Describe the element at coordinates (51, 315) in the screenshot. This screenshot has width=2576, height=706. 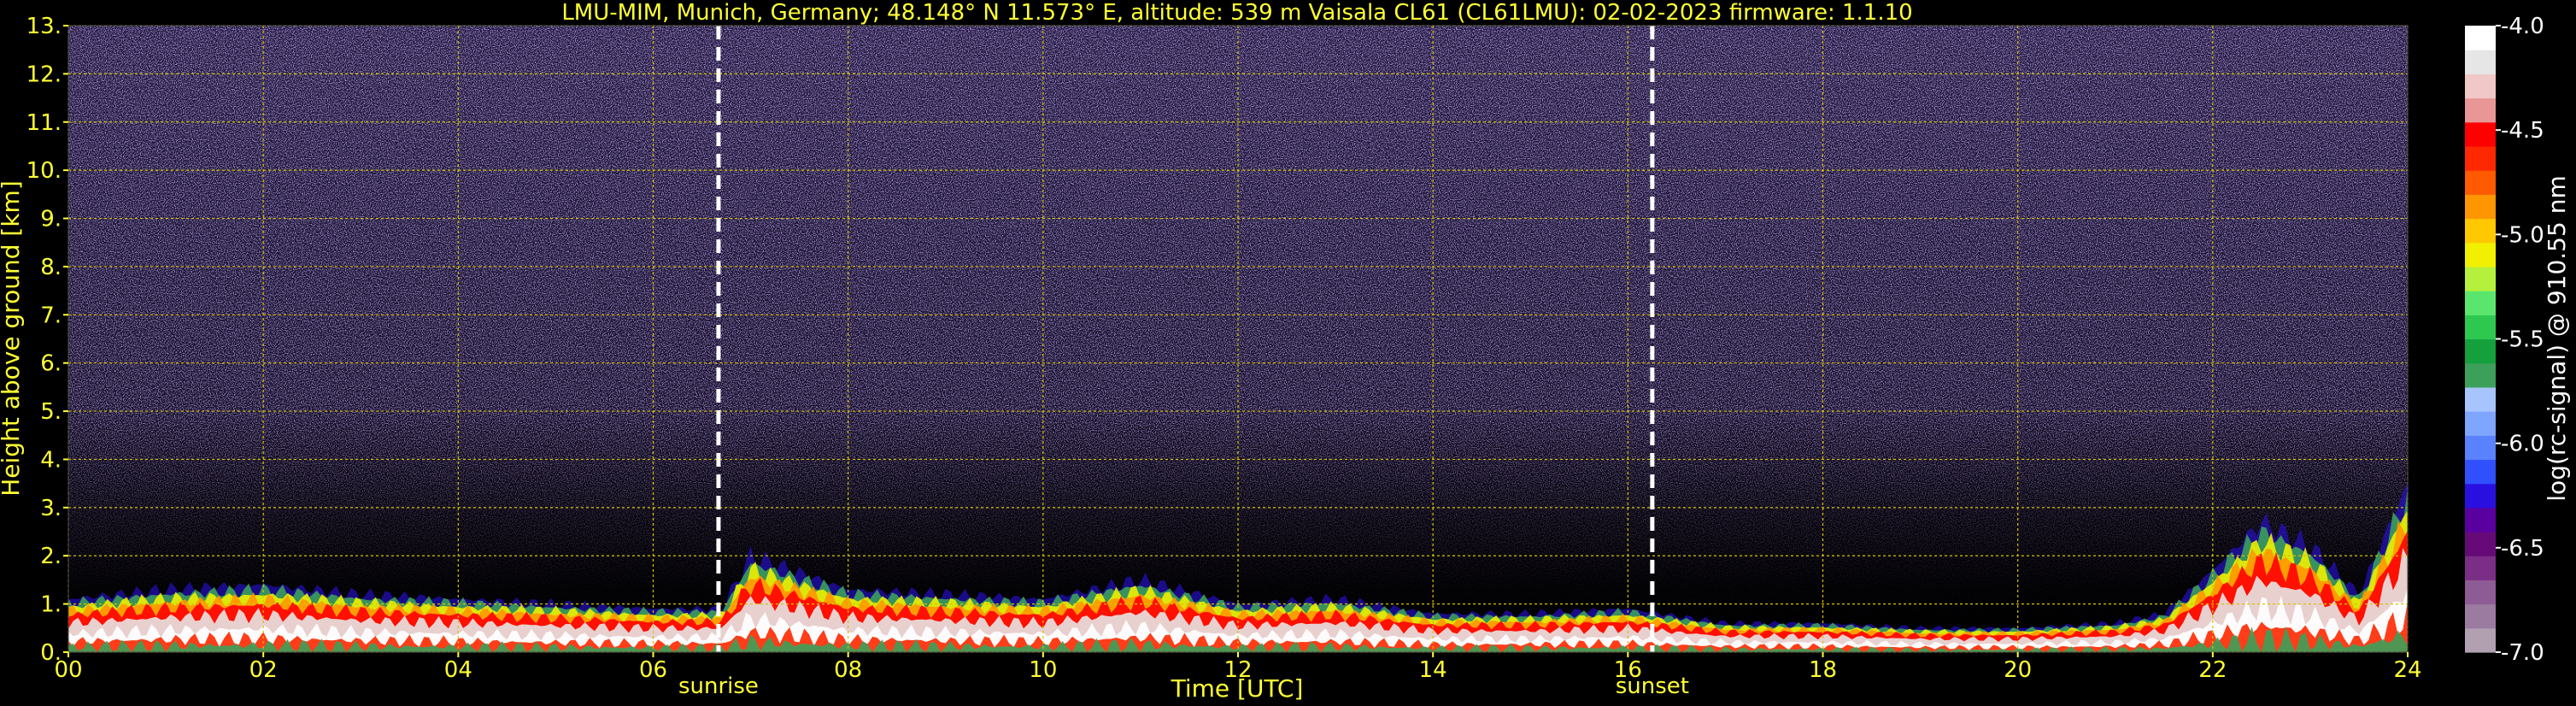
I see `y-tick-label: 7.` at that location.